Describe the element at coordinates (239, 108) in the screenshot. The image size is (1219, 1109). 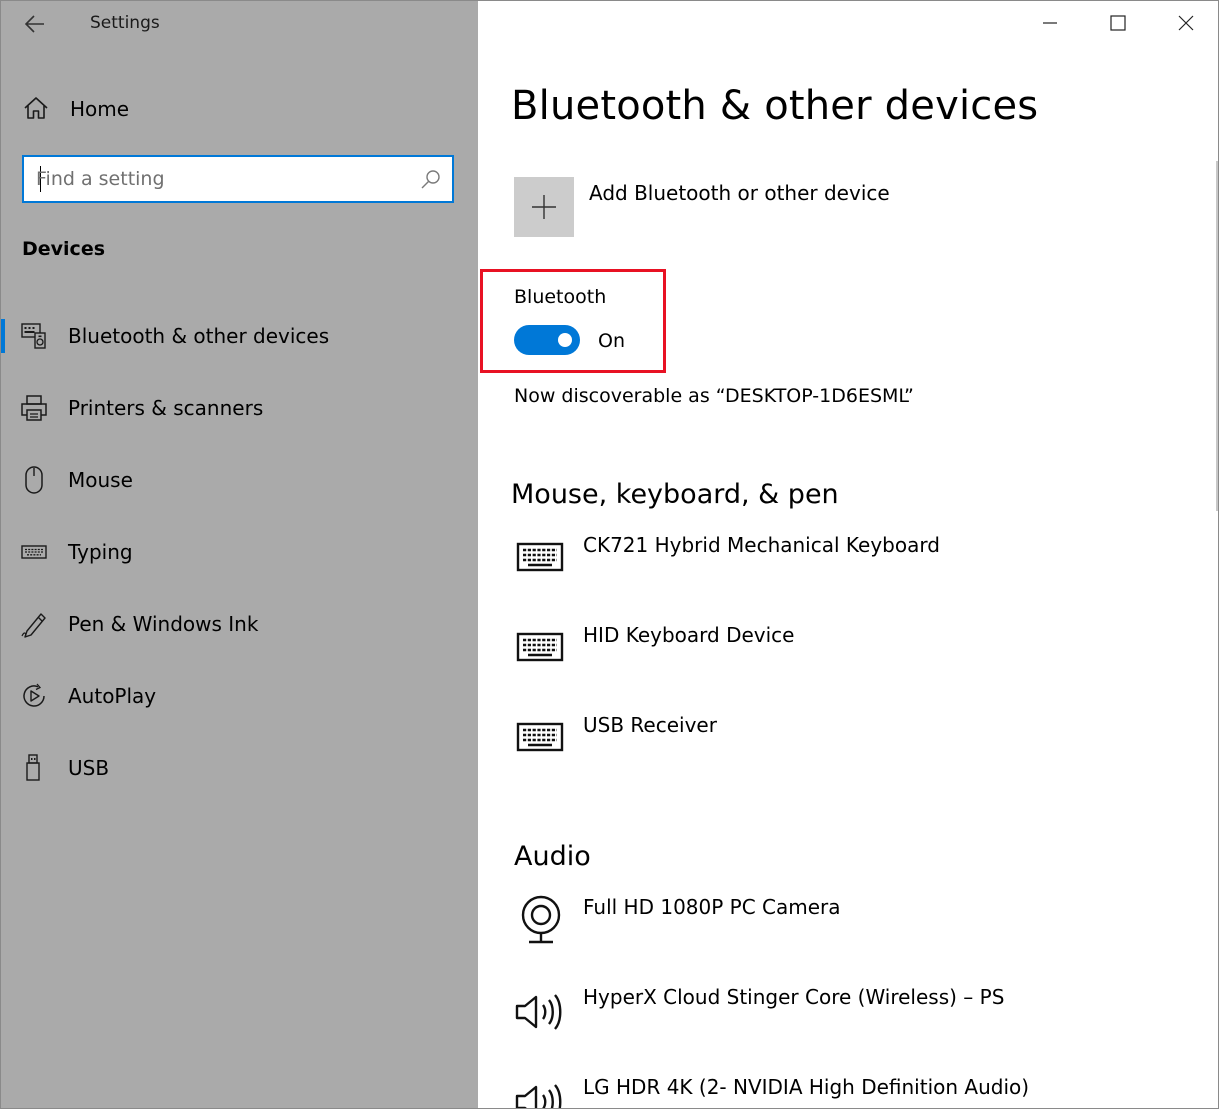
I see `home-nav-item: Home` at that location.